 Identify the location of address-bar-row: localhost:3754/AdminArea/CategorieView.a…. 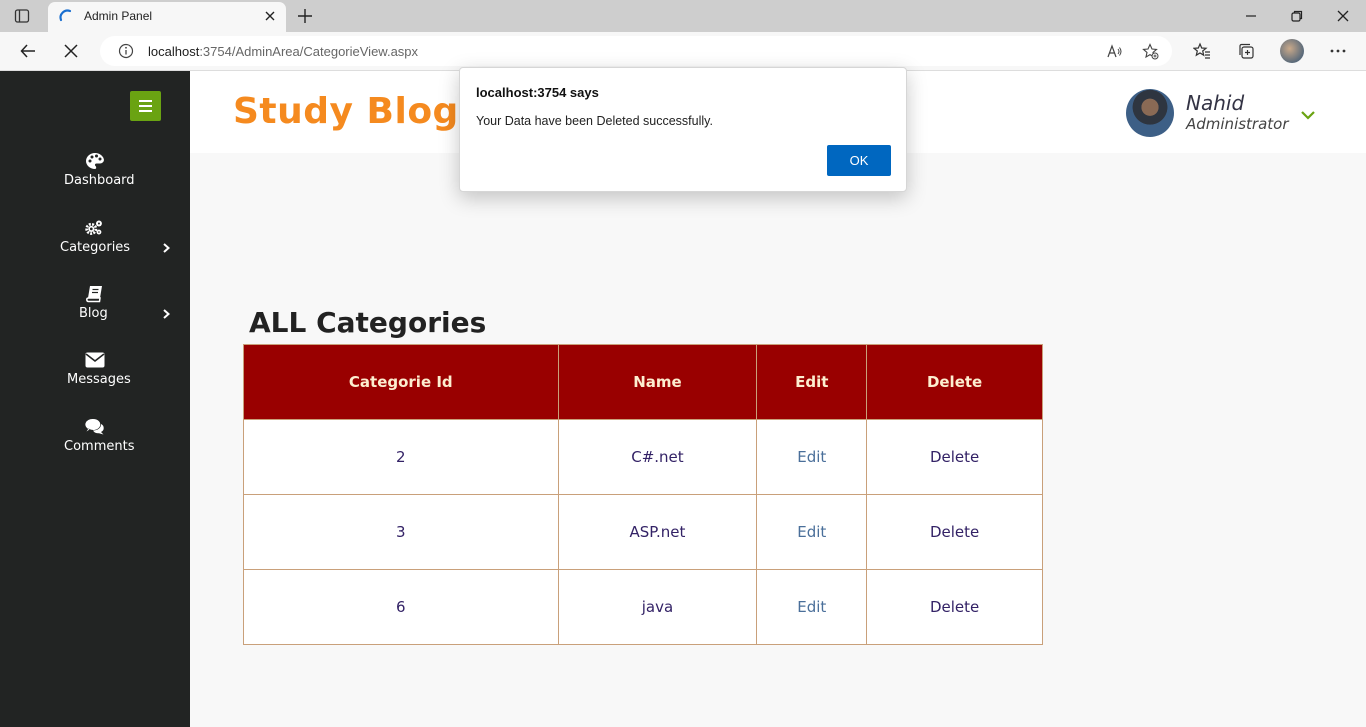
(683, 51).